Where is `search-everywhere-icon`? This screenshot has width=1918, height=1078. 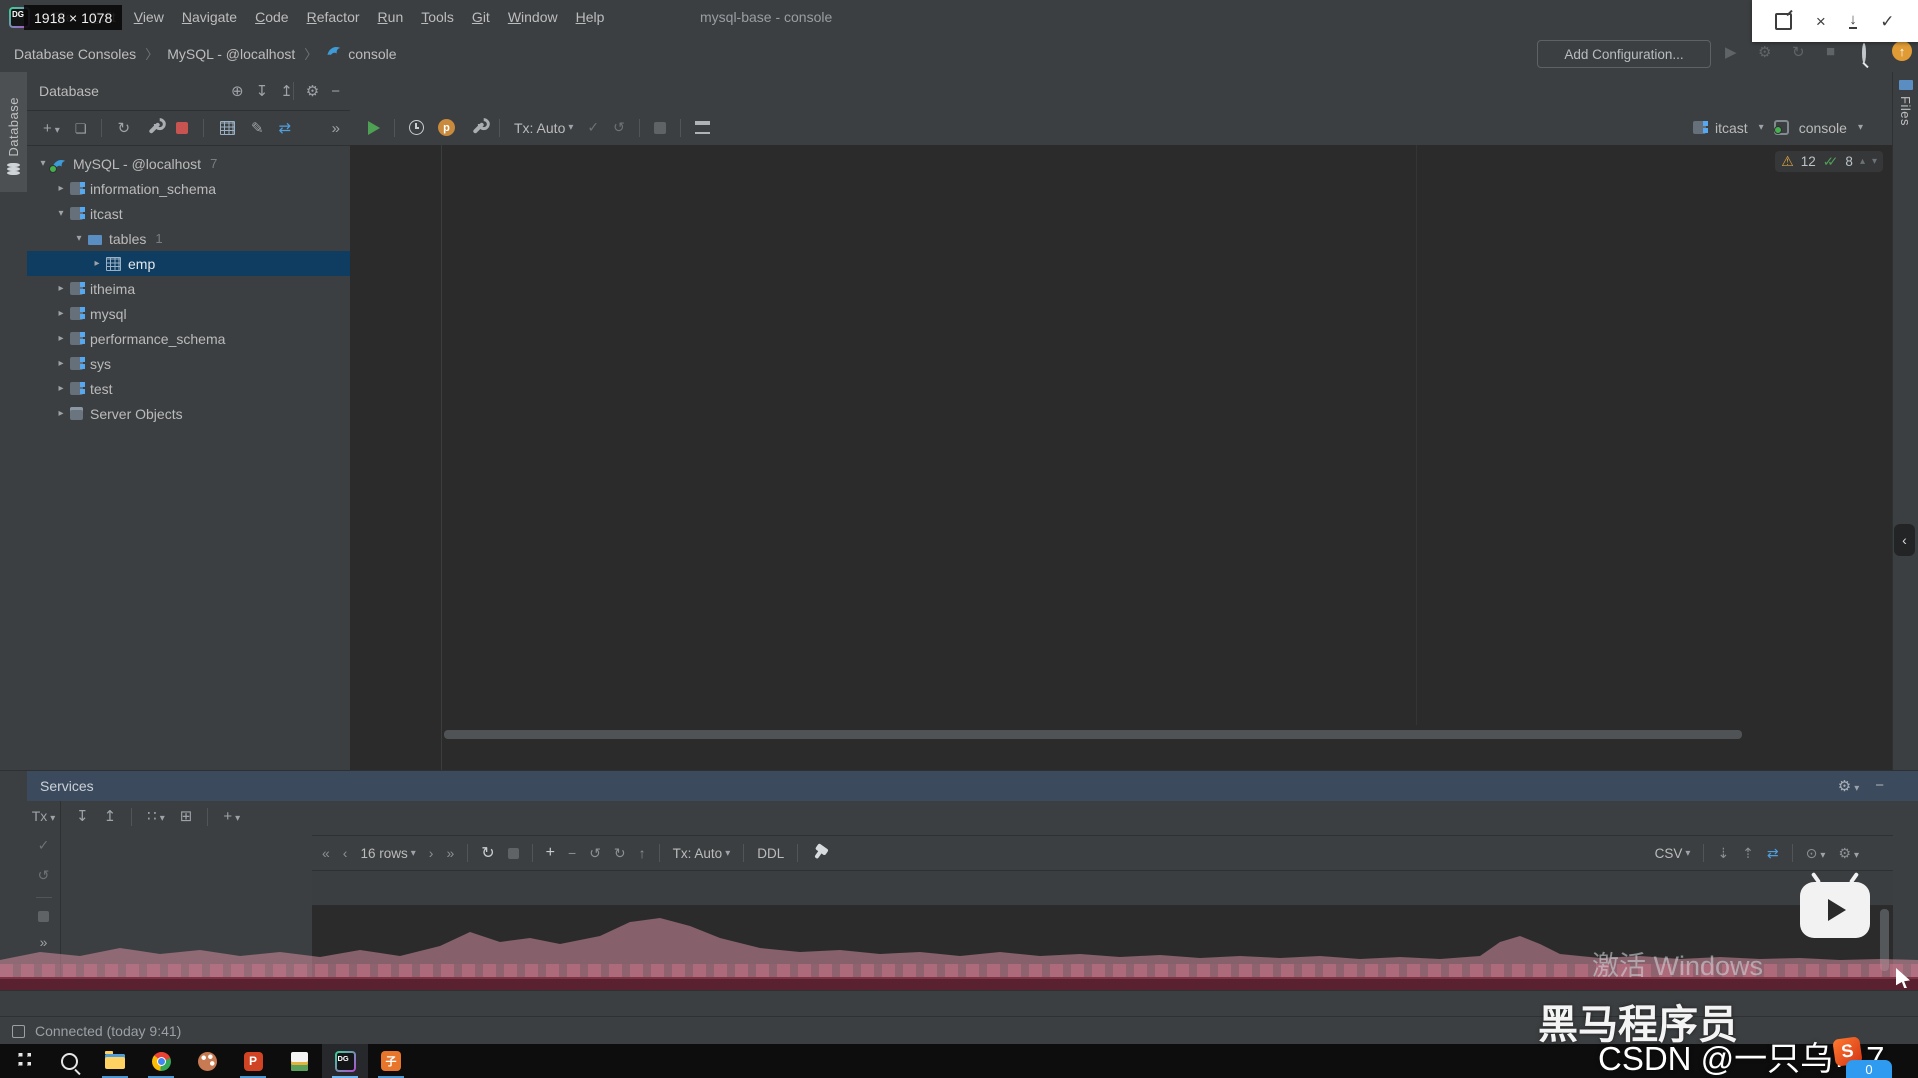
search-everywhere-icon is located at coordinates (1864, 53).